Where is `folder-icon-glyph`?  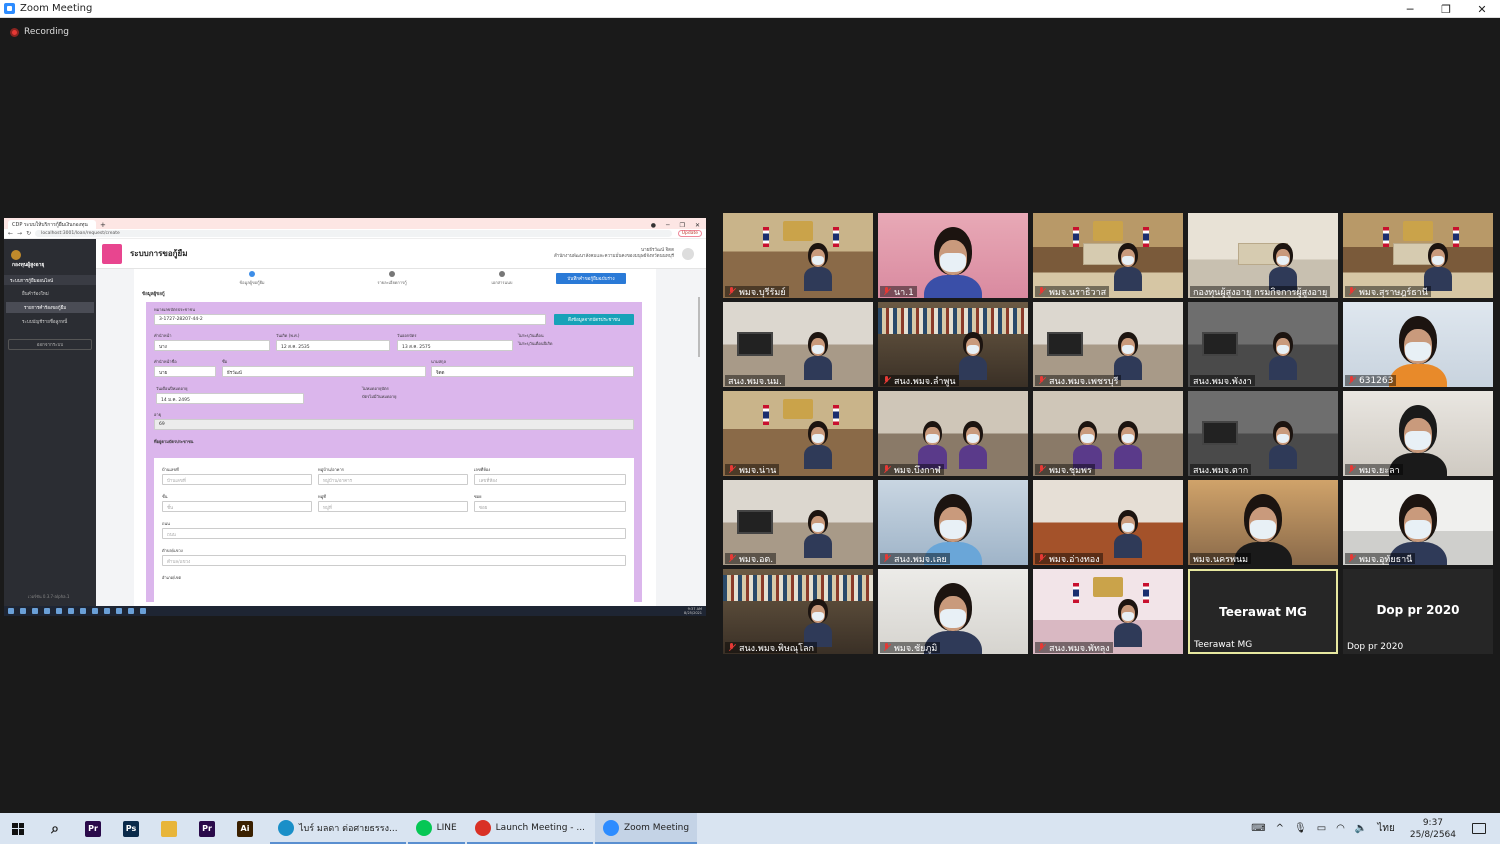 folder-icon-glyph is located at coordinates (169, 828).